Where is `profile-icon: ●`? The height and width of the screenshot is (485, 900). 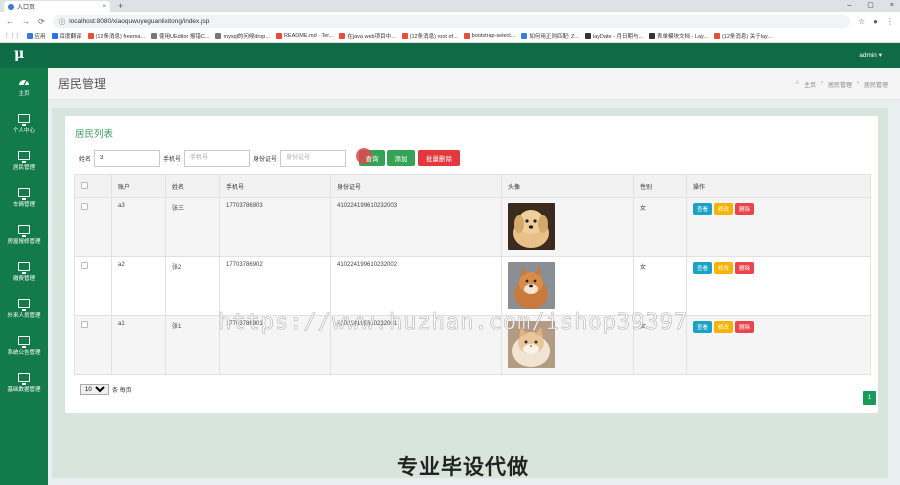 profile-icon: ● is located at coordinates (875, 21).